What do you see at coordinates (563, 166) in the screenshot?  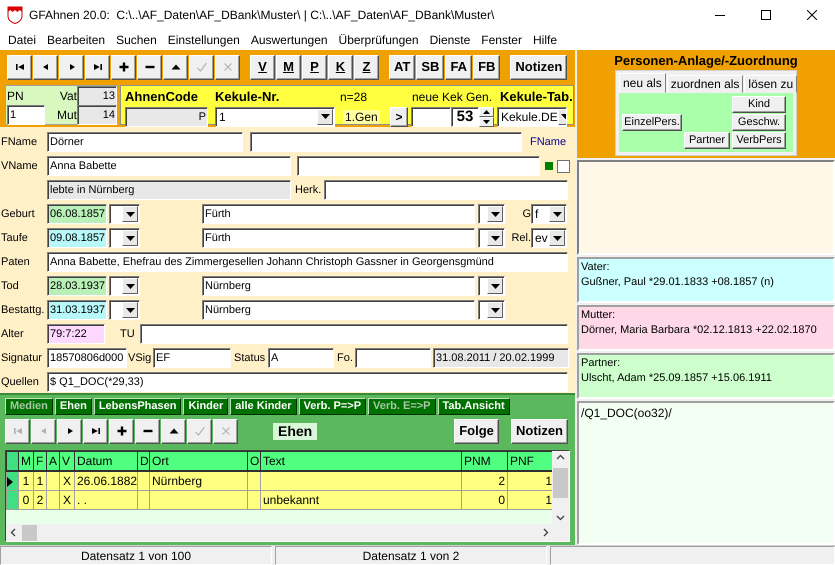 I see `checkbox` at bounding box center [563, 166].